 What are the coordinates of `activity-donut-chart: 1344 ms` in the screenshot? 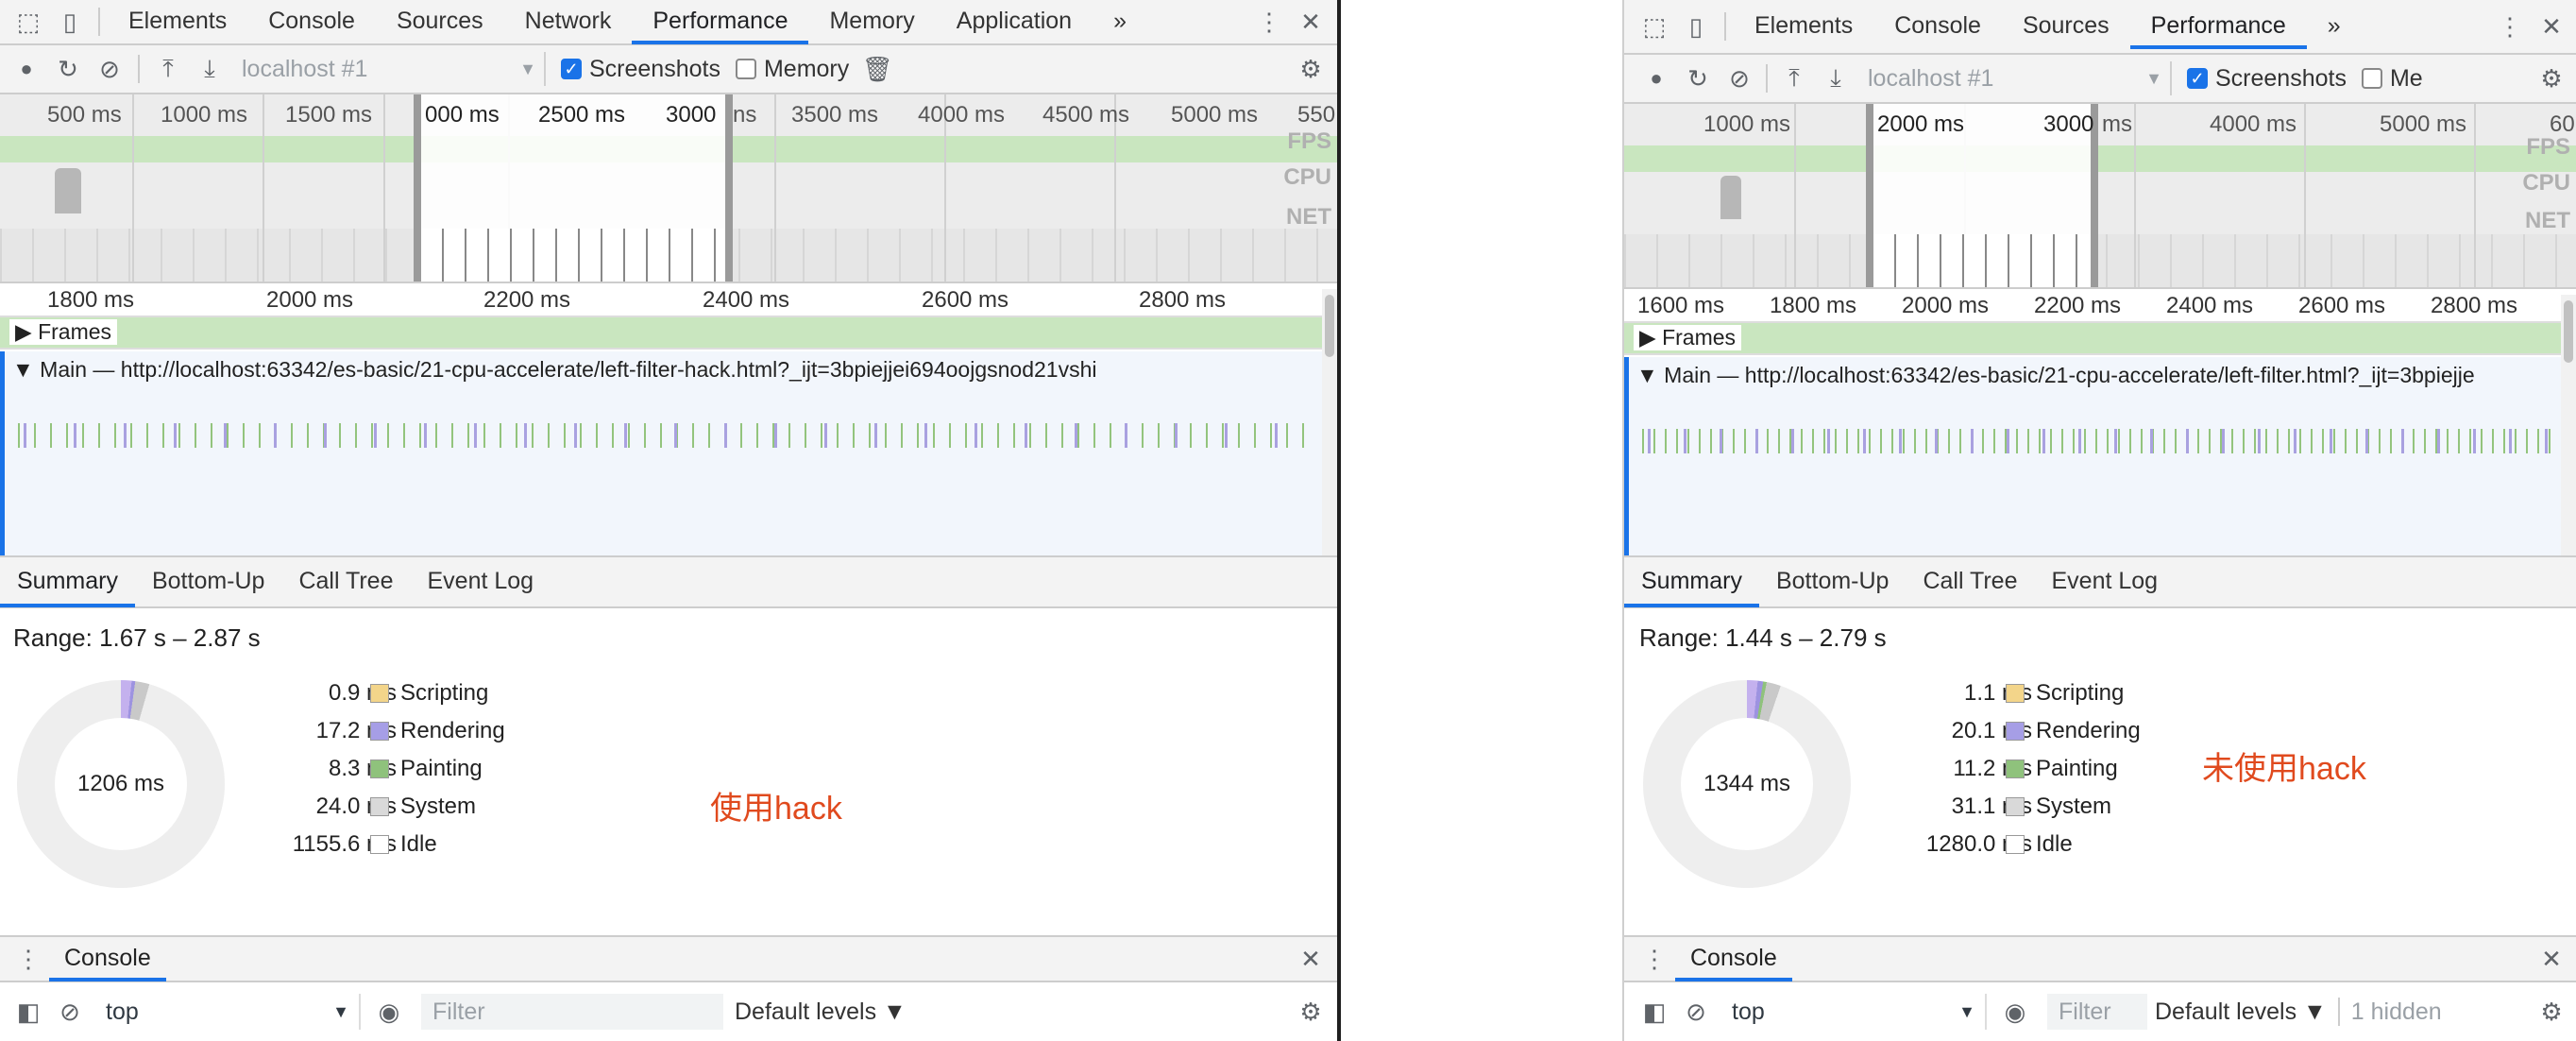 It's located at (1747, 784).